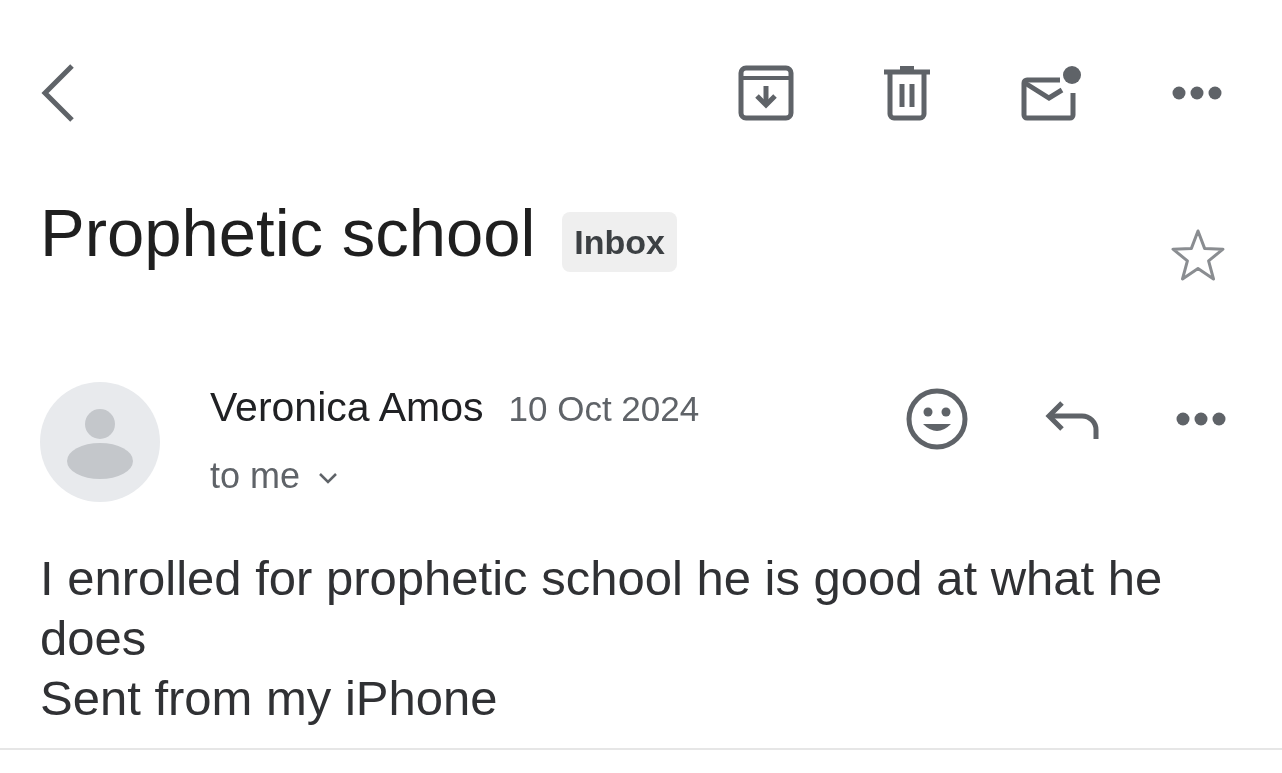 This screenshot has width=1282, height=773. Describe the element at coordinates (619, 242) in the screenshot. I see `label-chip: Inbox` at that location.